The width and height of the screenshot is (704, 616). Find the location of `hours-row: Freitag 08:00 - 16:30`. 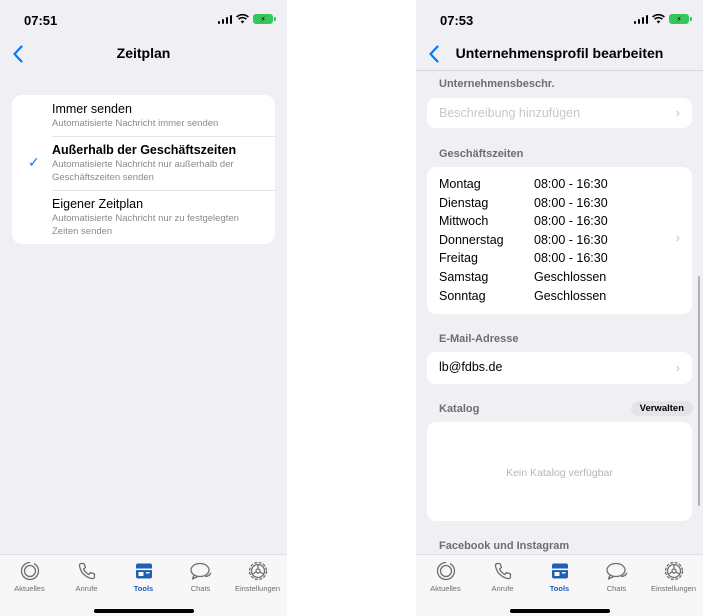

hours-row: Freitag 08:00 - 16:30 is located at coordinates (559, 258).